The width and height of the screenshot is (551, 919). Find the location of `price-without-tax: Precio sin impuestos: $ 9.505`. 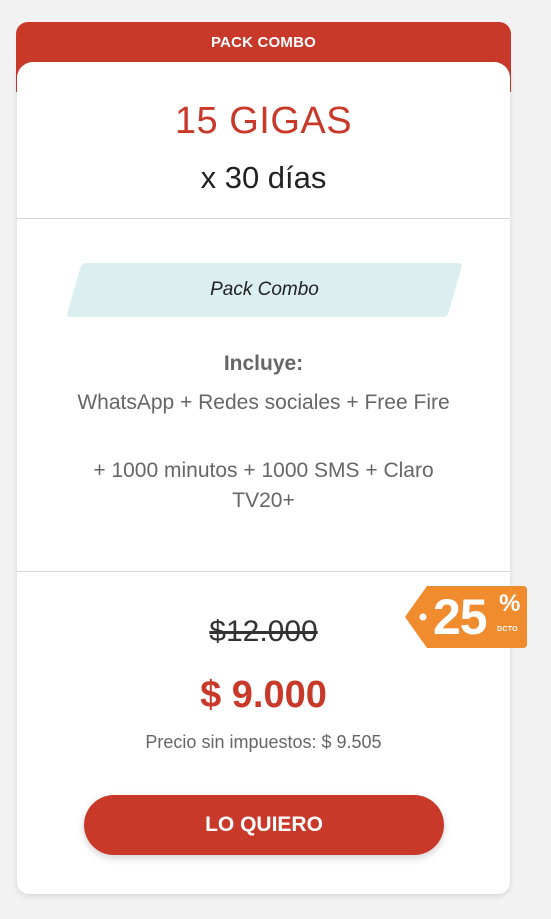

price-without-tax: Precio sin impuestos: $ 9.505 is located at coordinates (263, 742).